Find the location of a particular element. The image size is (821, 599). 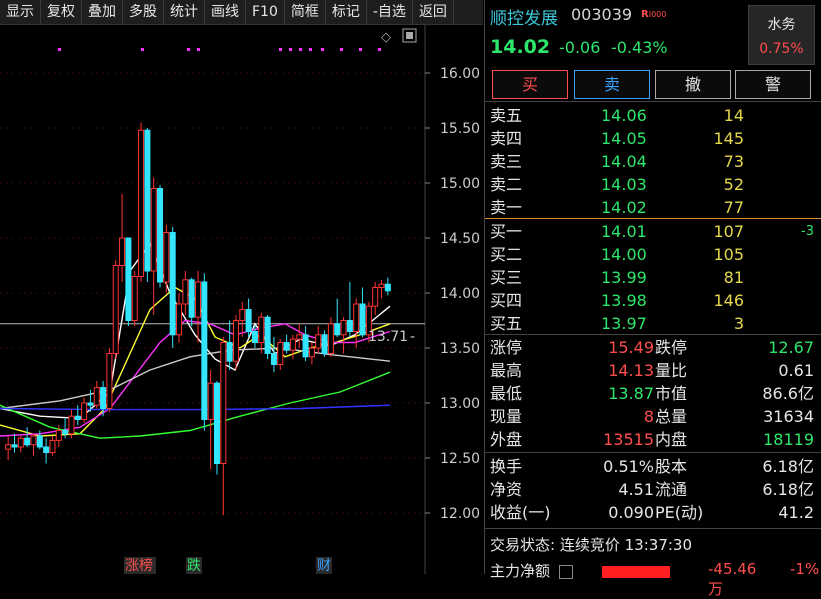

price-tag-dash: - is located at coordinates (412, 337).